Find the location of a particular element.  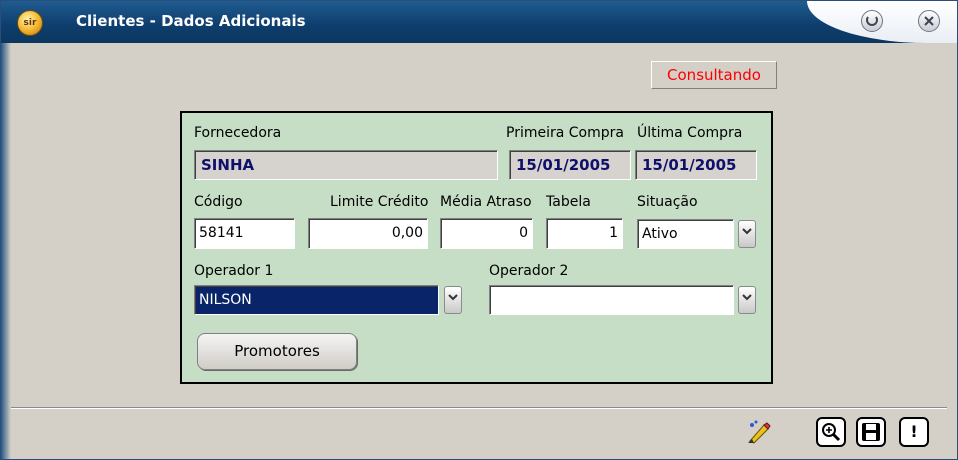

ultima-compra-label: Última Compra is located at coordinates (690, 133).